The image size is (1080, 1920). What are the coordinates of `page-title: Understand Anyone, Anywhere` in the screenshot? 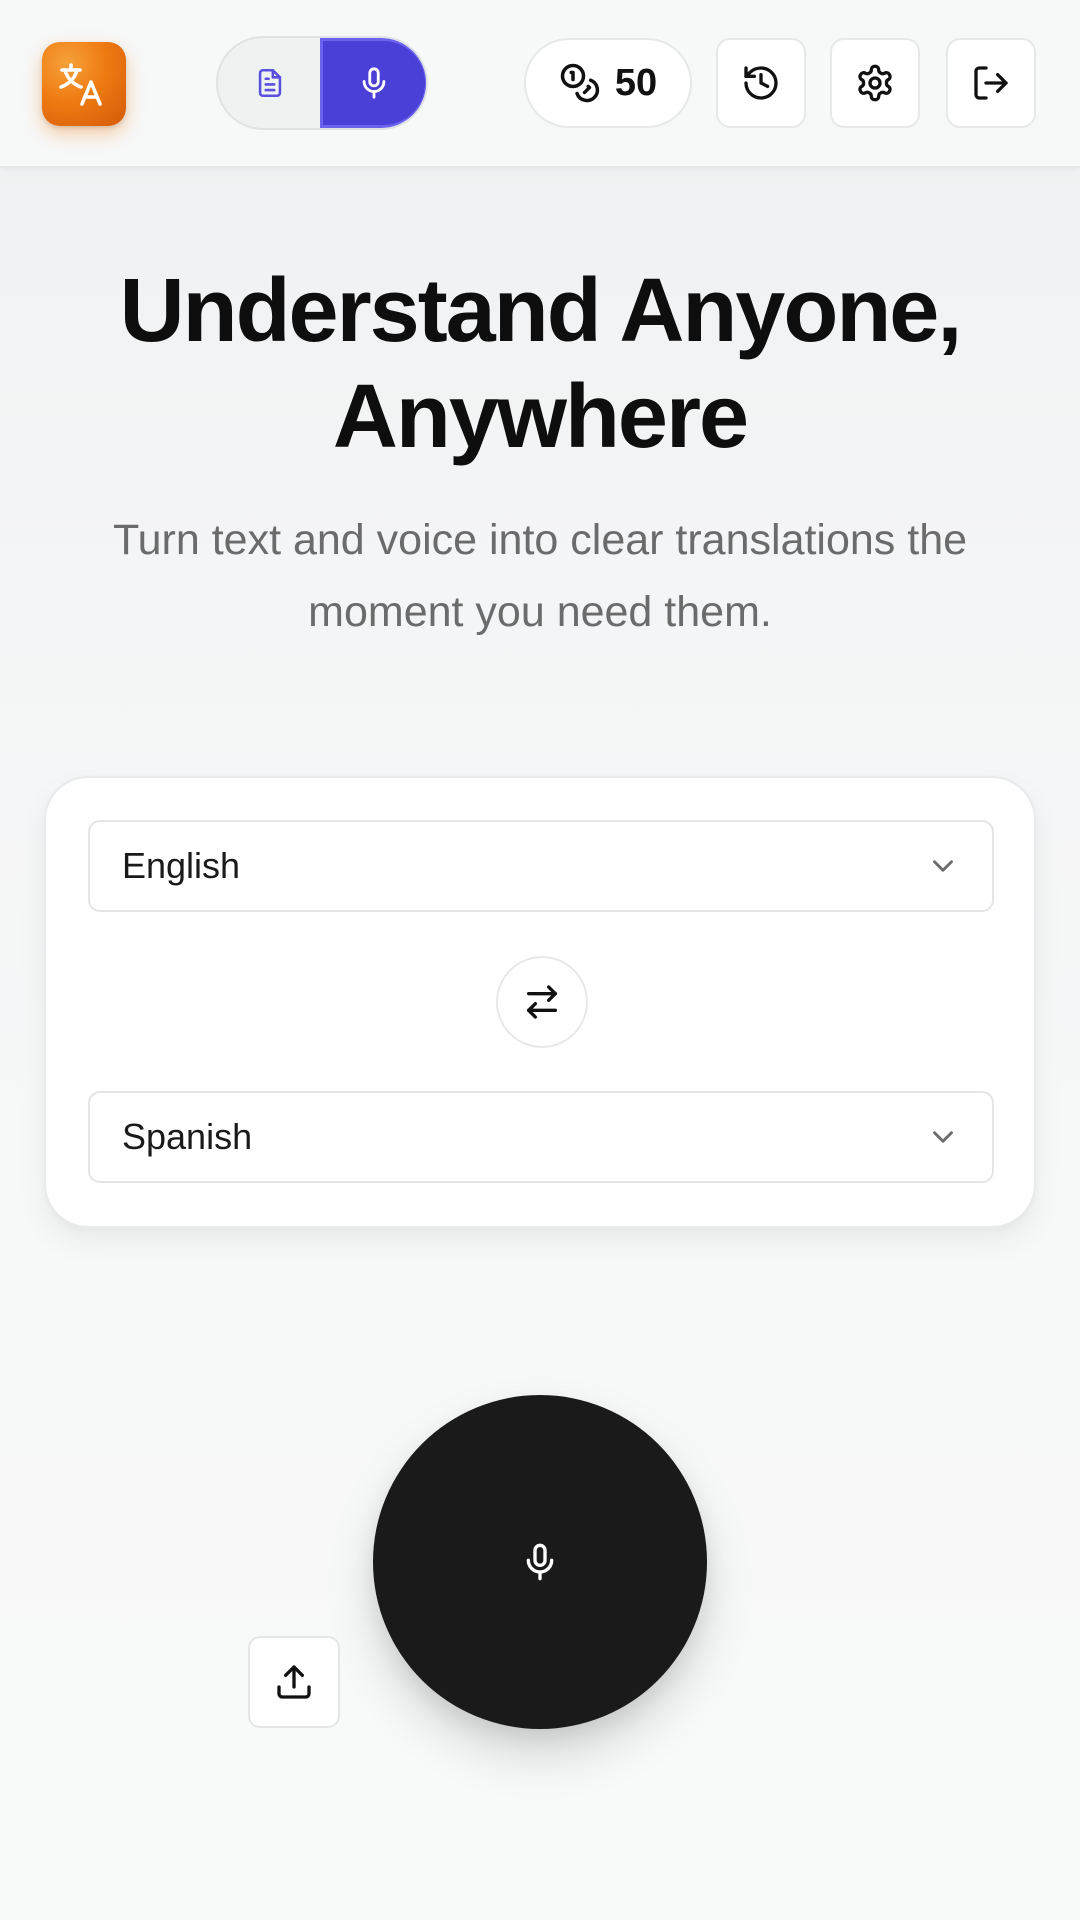 It's located at (540, 364).